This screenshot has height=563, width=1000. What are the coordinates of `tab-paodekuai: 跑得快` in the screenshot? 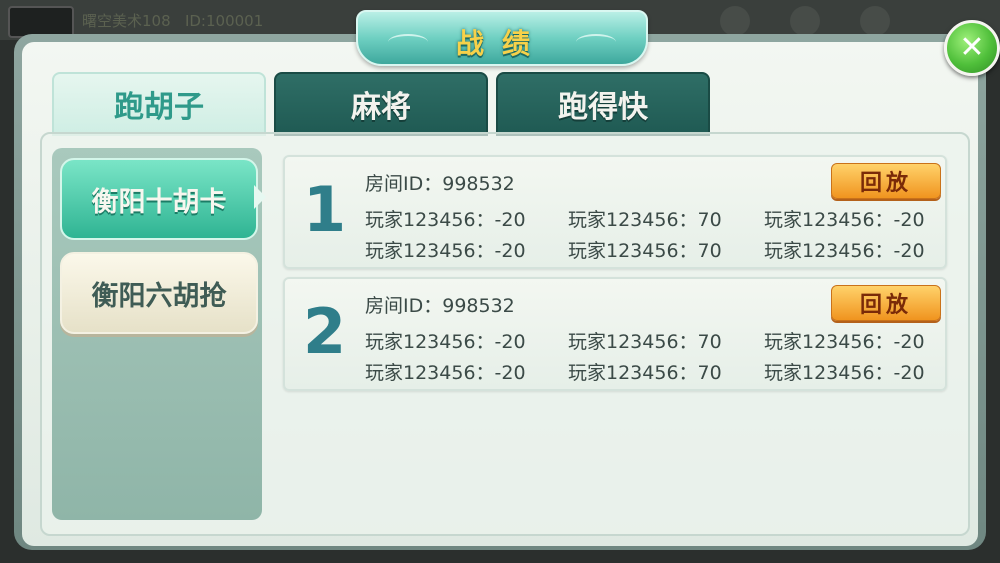 It's located at (603, 104).